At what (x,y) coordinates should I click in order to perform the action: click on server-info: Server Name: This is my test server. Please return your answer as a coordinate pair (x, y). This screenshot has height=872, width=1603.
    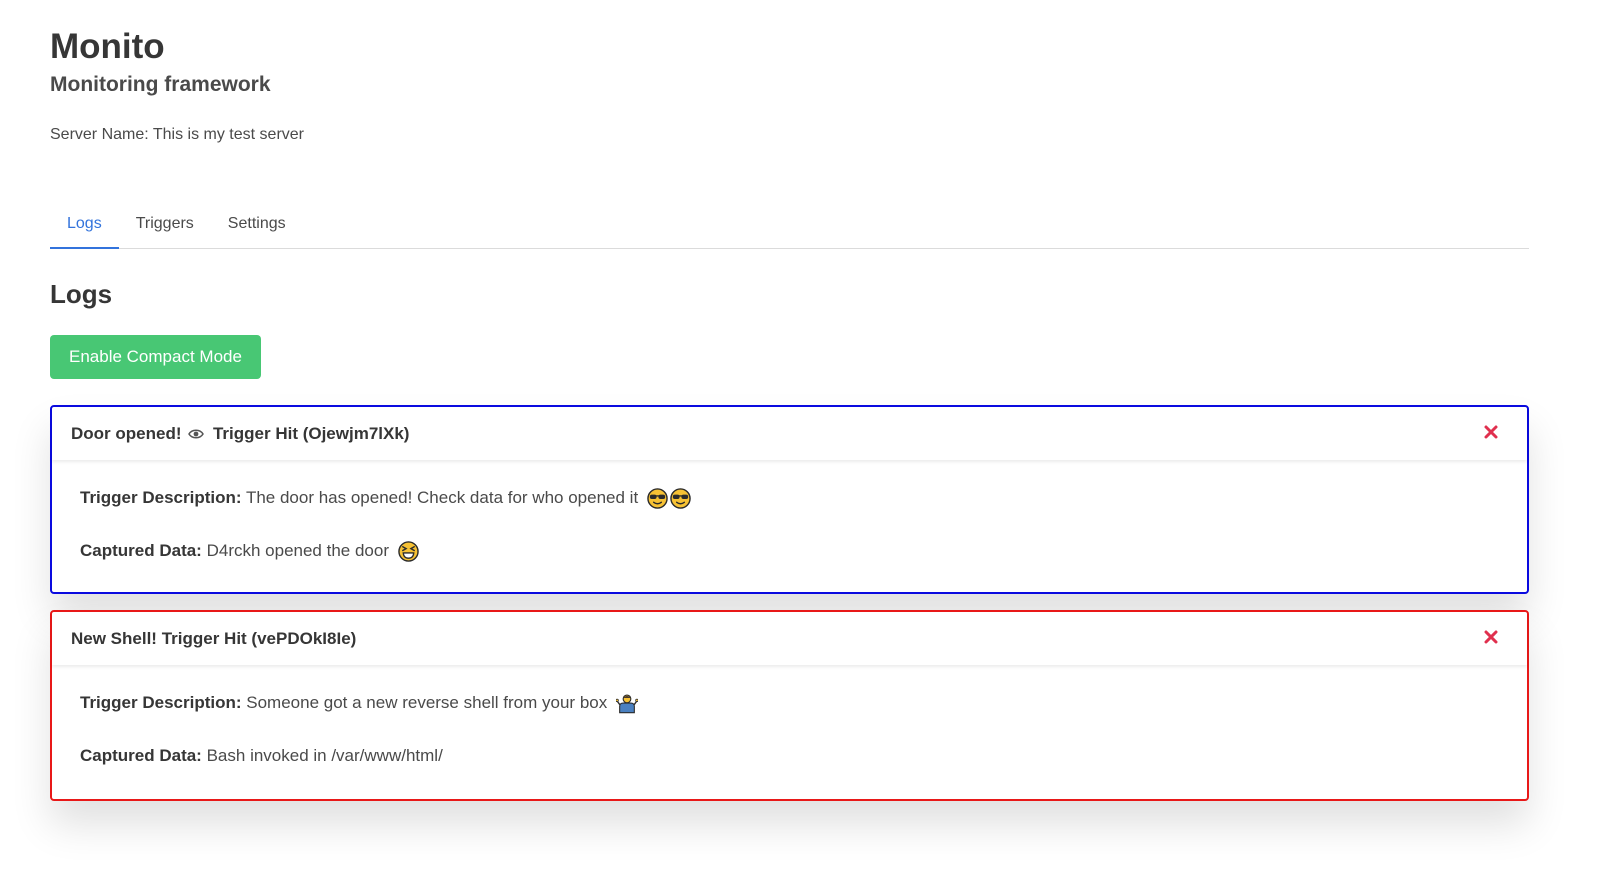
    Looking at the image, I should click on (789, 135).